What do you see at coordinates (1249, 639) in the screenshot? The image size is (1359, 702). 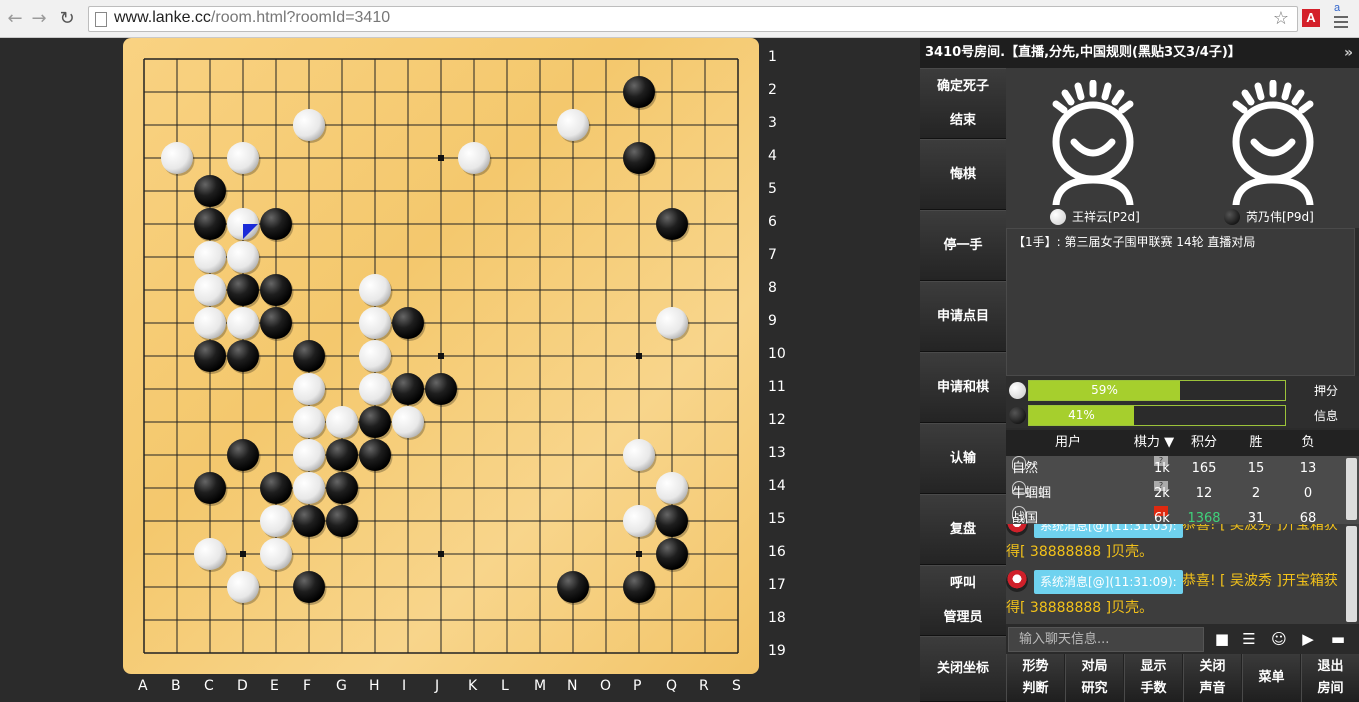 I see `list-icon: ☰` at bounding box center [1249, 639].